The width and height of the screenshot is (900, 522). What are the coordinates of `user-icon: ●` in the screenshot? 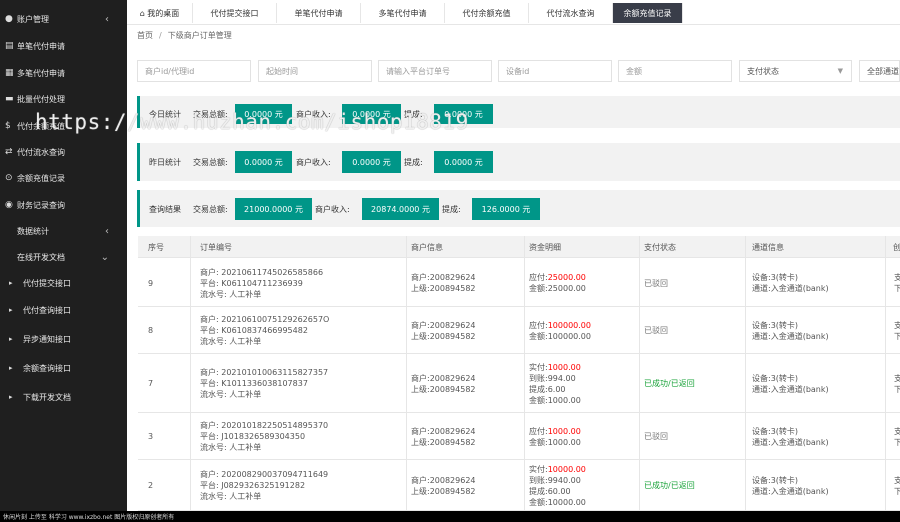 It's located at (9, 19).